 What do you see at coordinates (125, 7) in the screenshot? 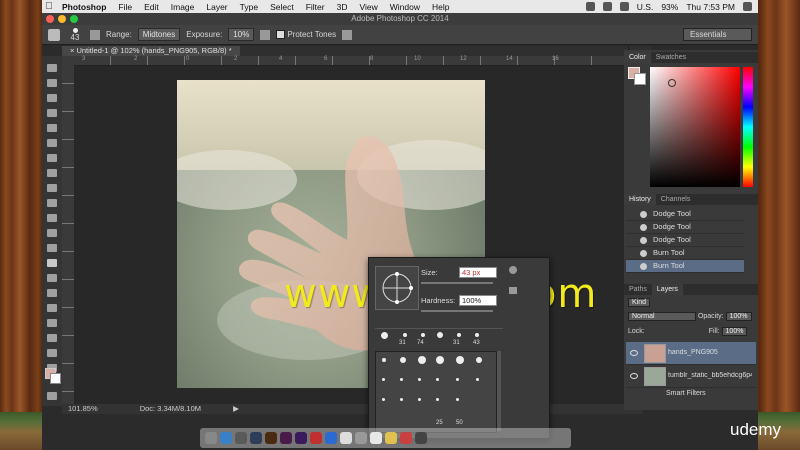
I see `menu-file: File` at bounding box center [125, 7].